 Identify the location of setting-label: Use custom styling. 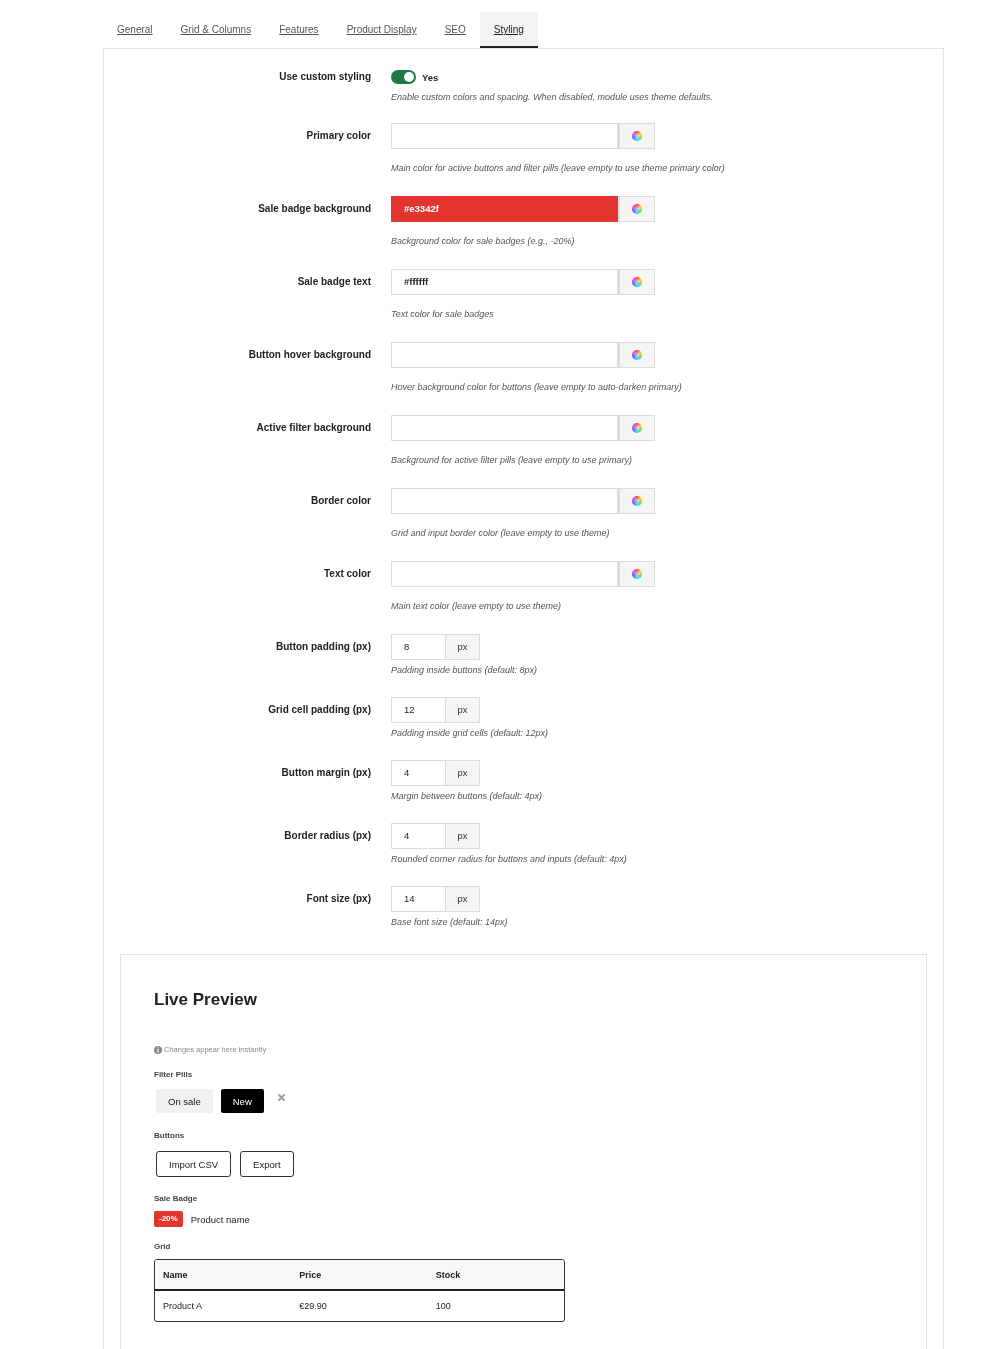
(324, 77).